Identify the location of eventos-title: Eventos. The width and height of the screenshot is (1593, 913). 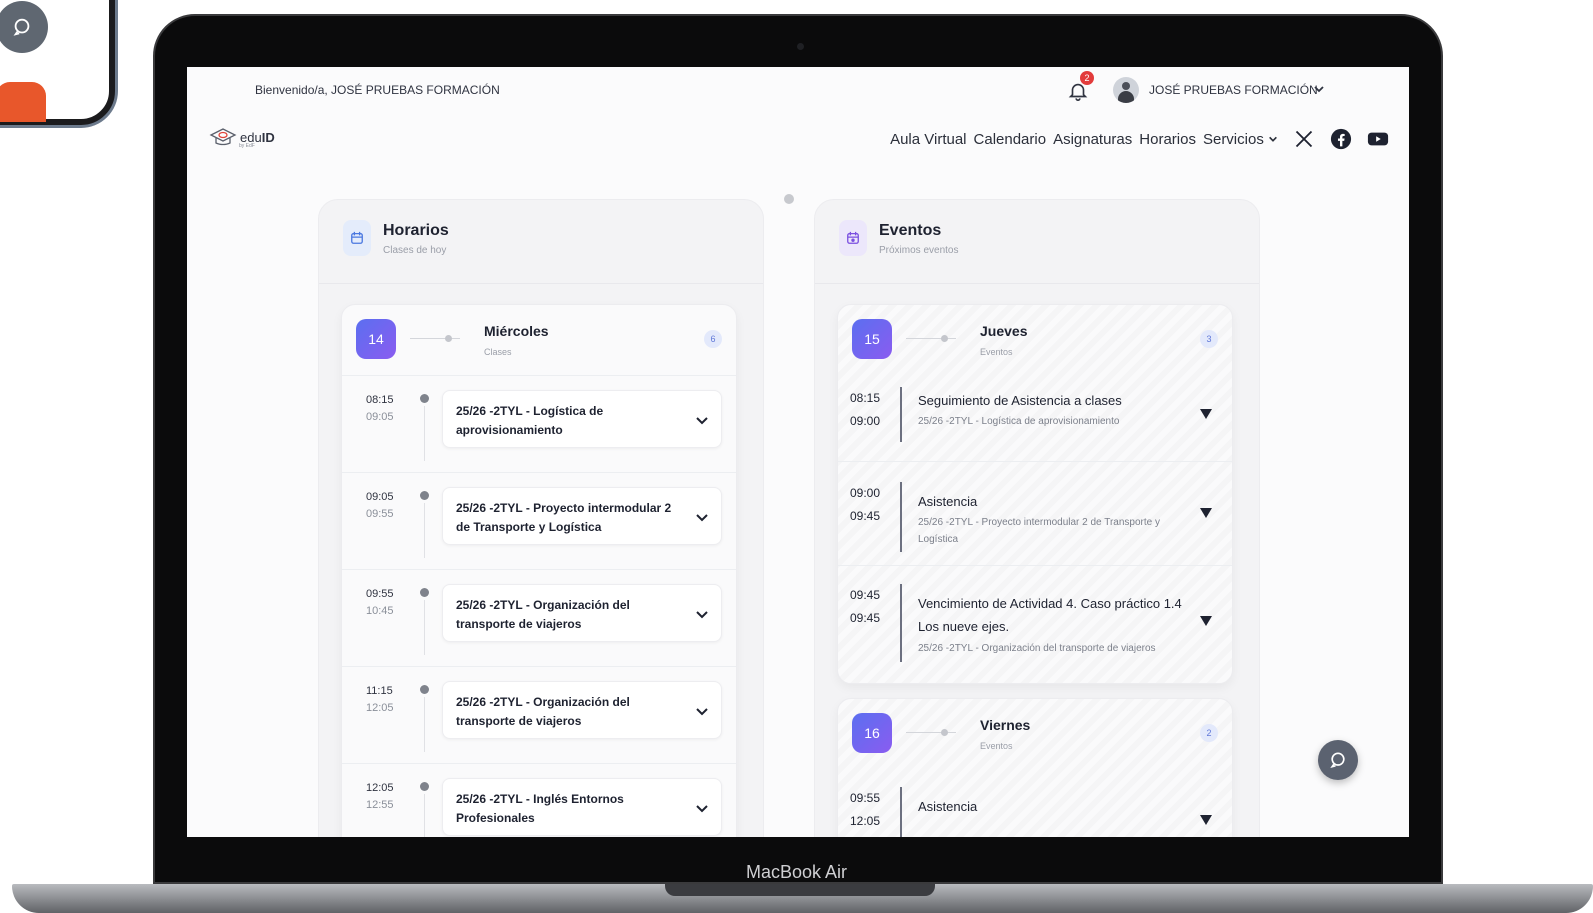
(910, 230).